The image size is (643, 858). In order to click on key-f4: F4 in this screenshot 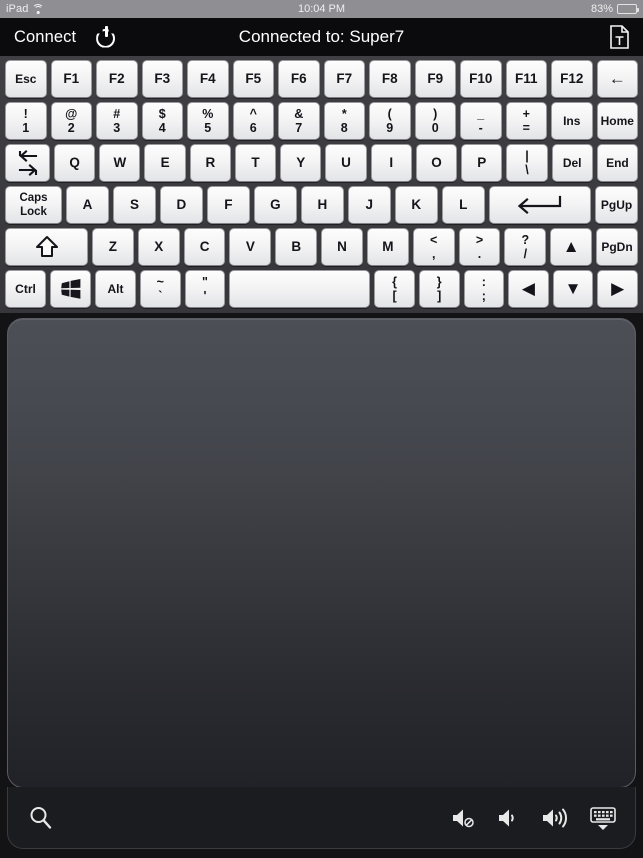, I will do `click(208, 79)`.